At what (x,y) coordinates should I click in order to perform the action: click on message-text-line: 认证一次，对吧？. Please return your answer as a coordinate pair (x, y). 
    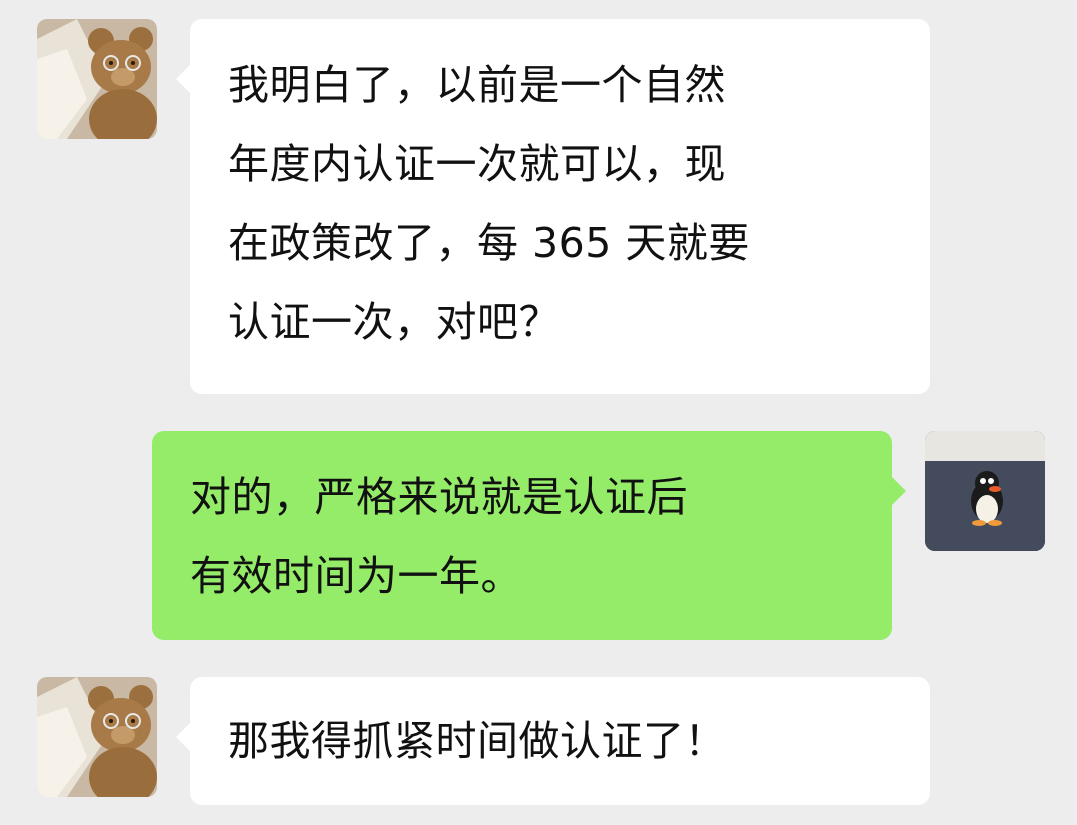
    Looking at the image, I should click on (394, 322).